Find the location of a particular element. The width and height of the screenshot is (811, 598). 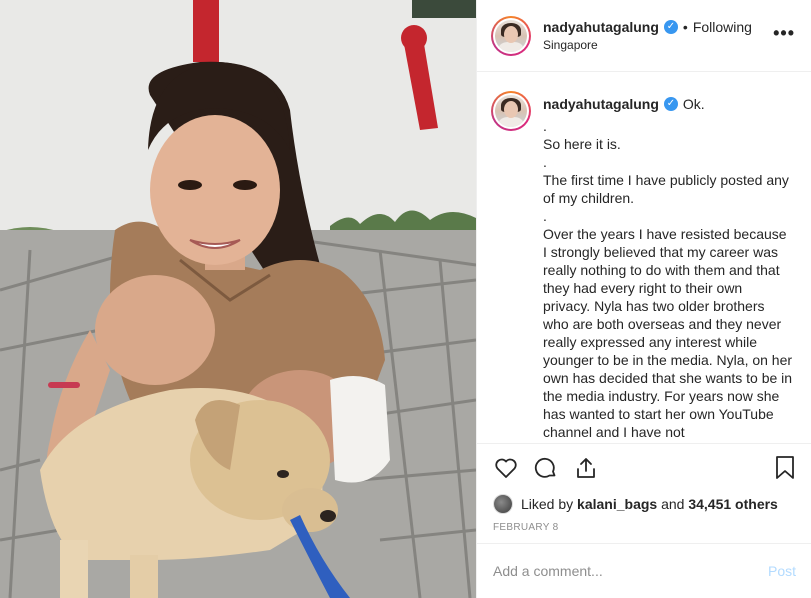

bookmark-icon is located at coordinates (786, 468).